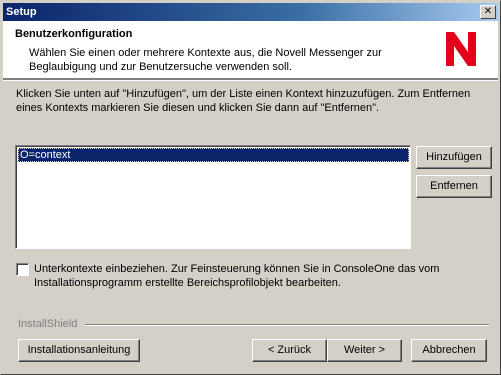  I want to click on novell-logo-icon, so click(461, 49).